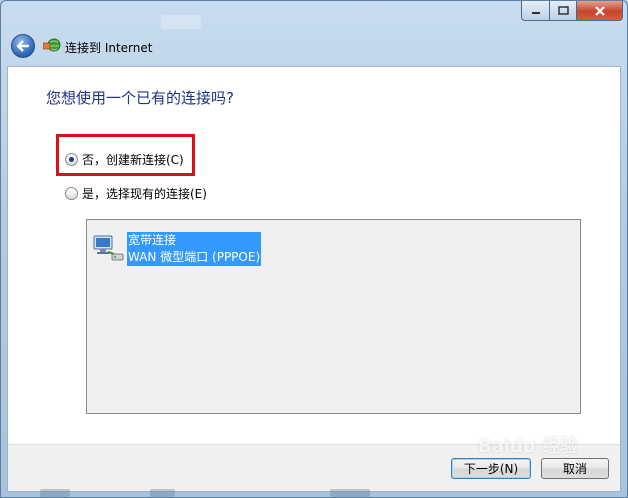 The image size is (628, 498). Describe the element at coordinates (140, 98) in the screenshot. I see `page-heading: 您想使用一个已有的连接吗?` at that location.